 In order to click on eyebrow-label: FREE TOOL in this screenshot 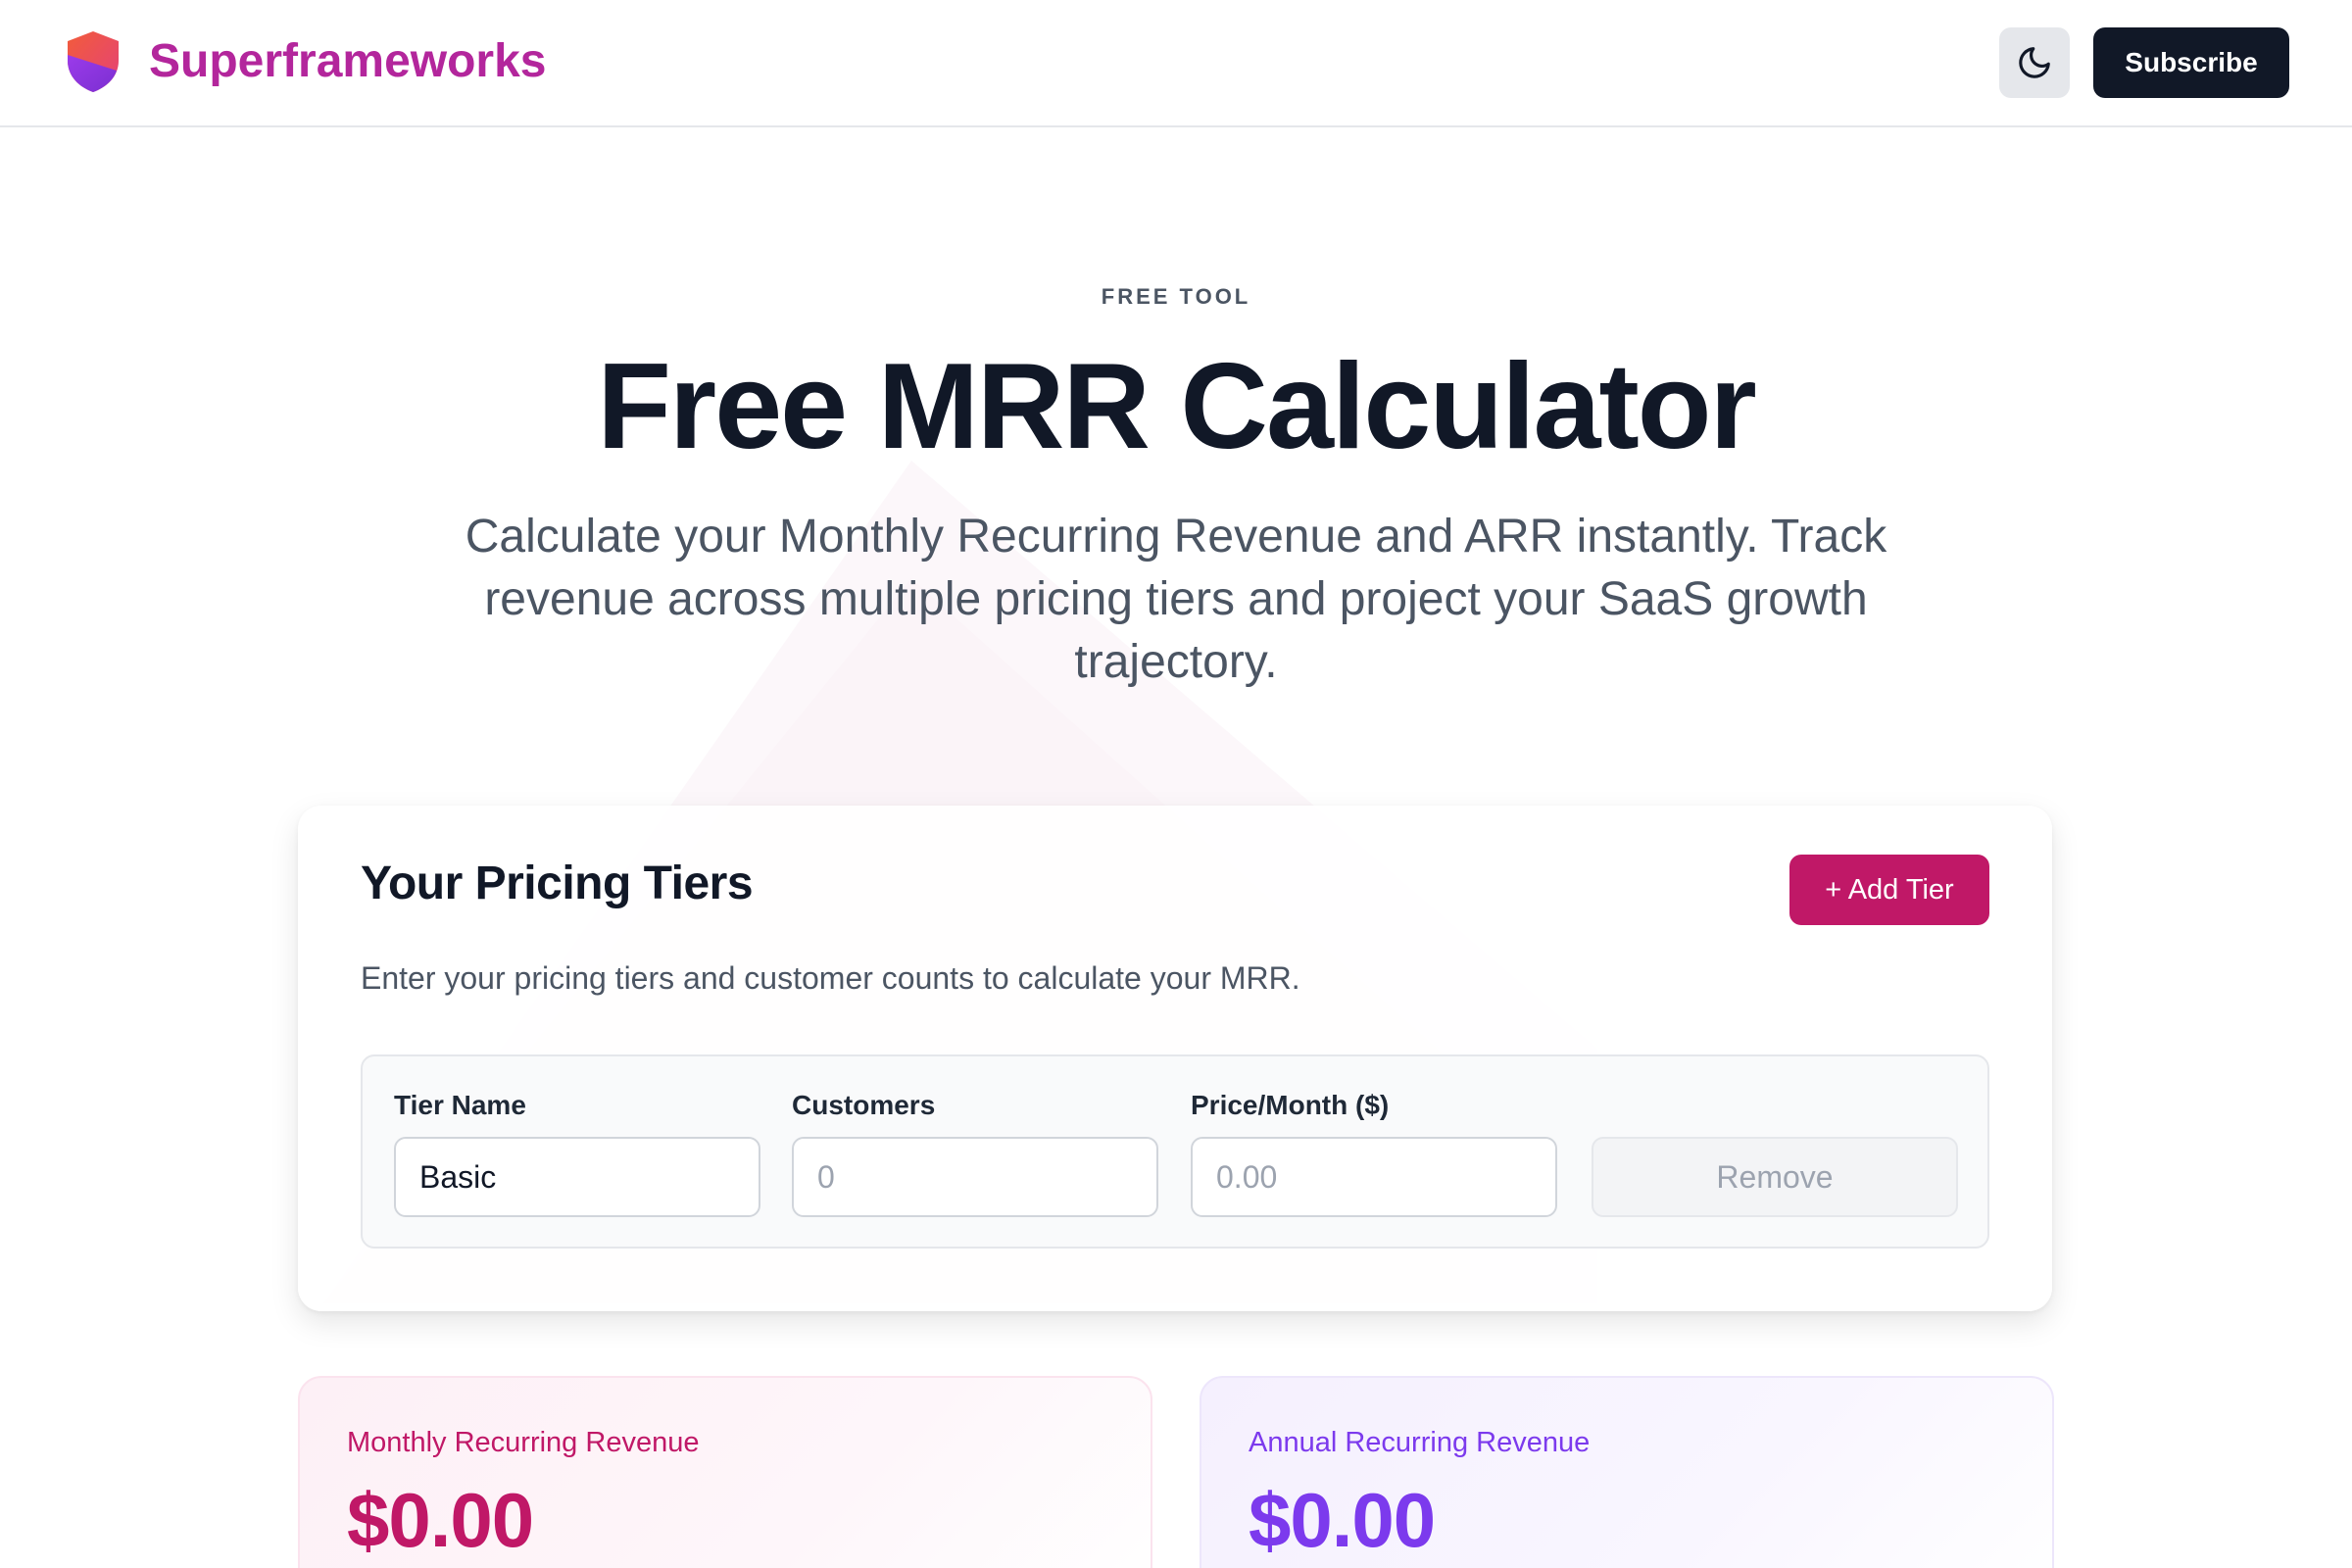, I will do `click(1176, 296)`.